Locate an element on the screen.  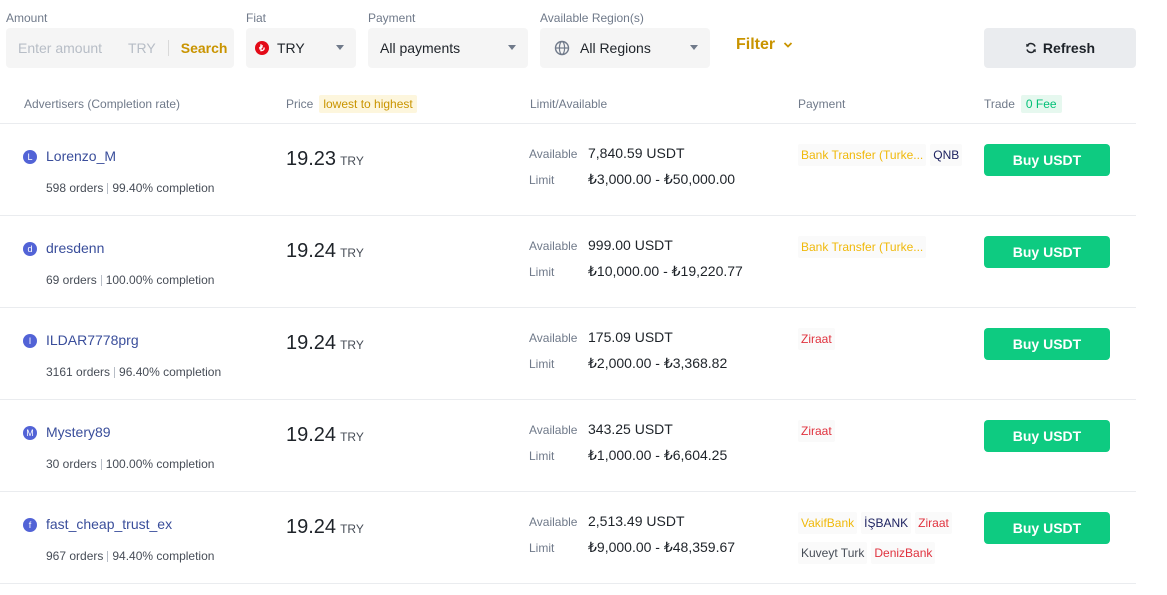
payment-select: All payments is located at coordinates (448, 48).